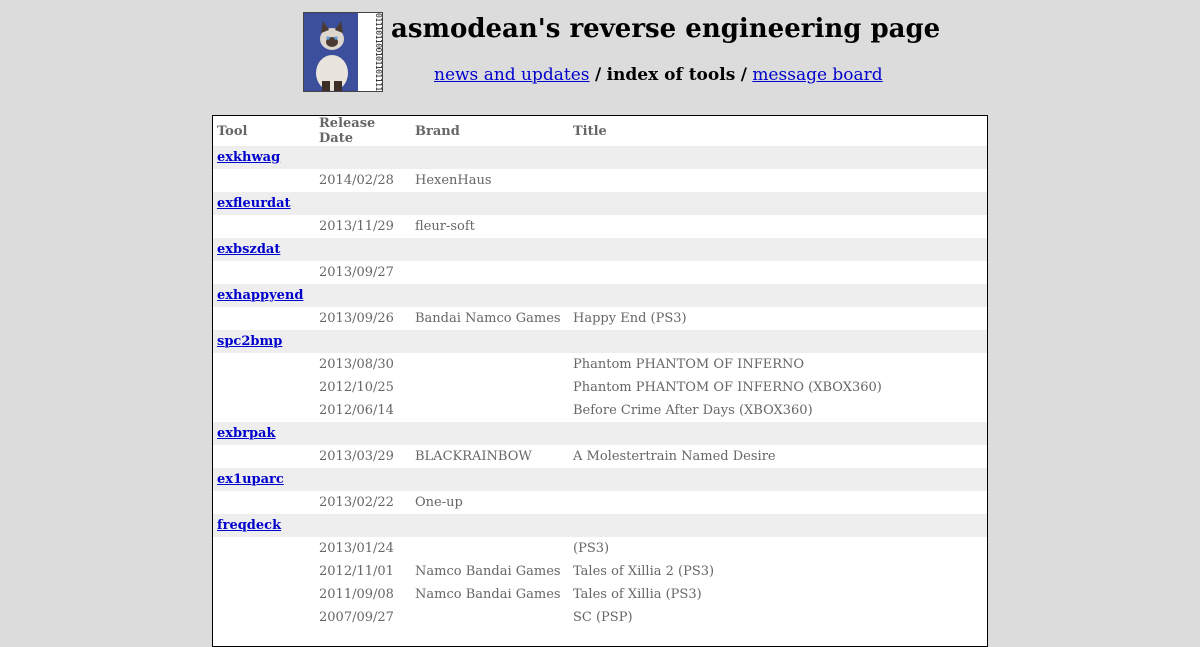 This screenshot has width=1200, height=647. I want to click on release-row: 2013/08/30 Phantom PHANTOM OF INFERNO, so click(600, 364).